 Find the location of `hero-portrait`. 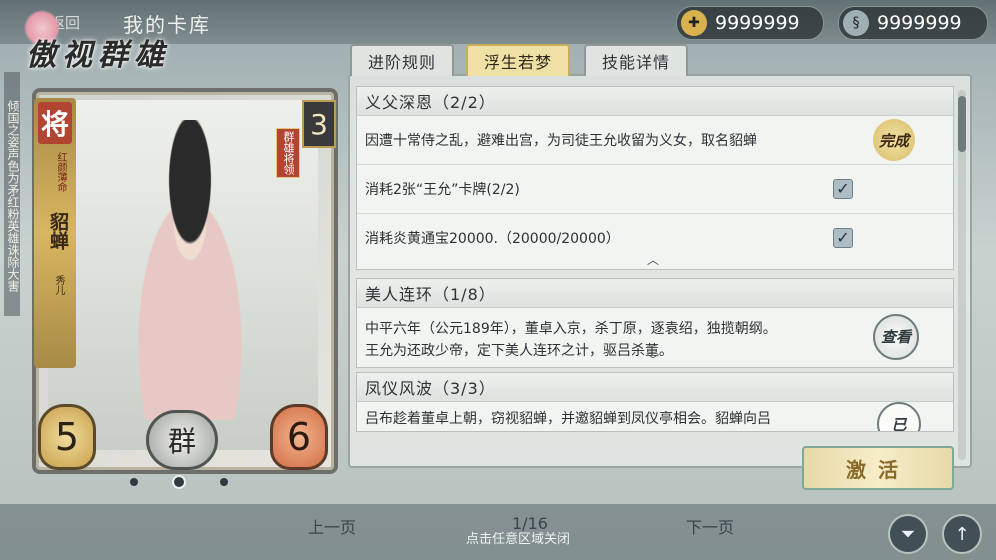

hero-portrait is located at coordinates (190, 270).